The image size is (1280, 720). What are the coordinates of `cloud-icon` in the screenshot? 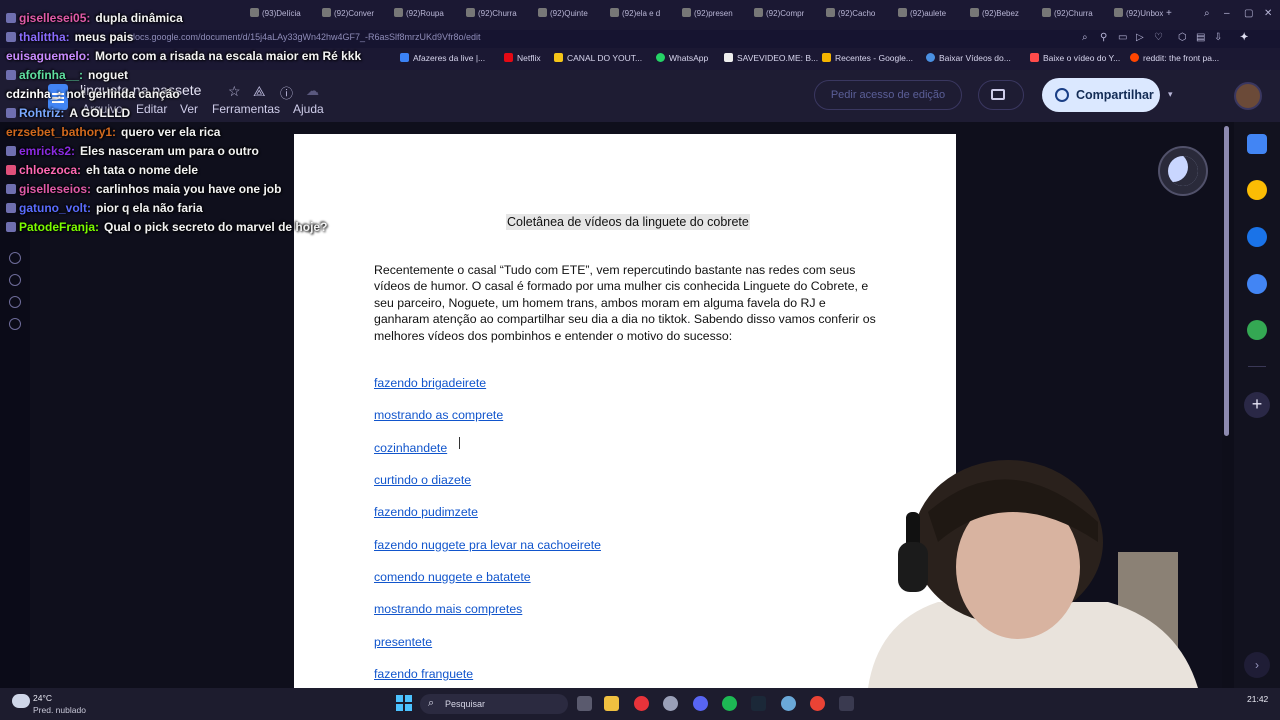 It's located at (21, 701).